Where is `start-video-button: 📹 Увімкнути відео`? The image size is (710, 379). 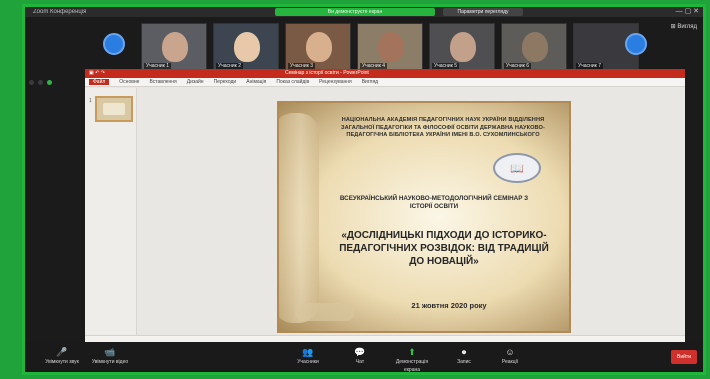 start-video-button: 📹 Увімкнути відео is located at coordinates (110, 358).